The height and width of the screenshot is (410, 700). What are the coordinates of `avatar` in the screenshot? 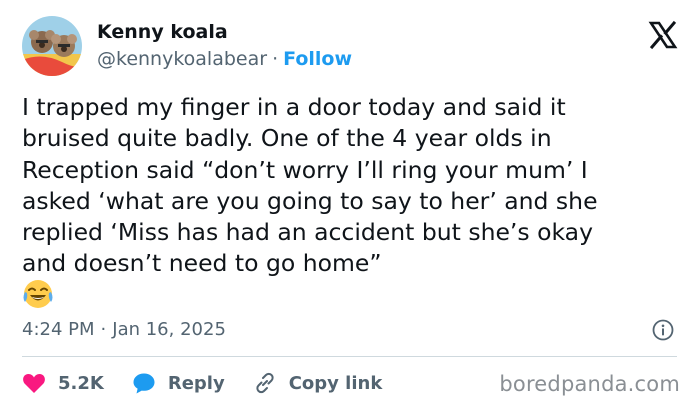 It's located at (52, 46).